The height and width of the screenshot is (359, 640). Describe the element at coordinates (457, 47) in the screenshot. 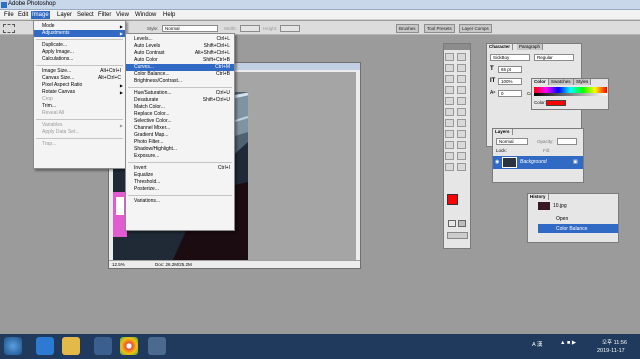

I see `tools-panel-header` at that location.